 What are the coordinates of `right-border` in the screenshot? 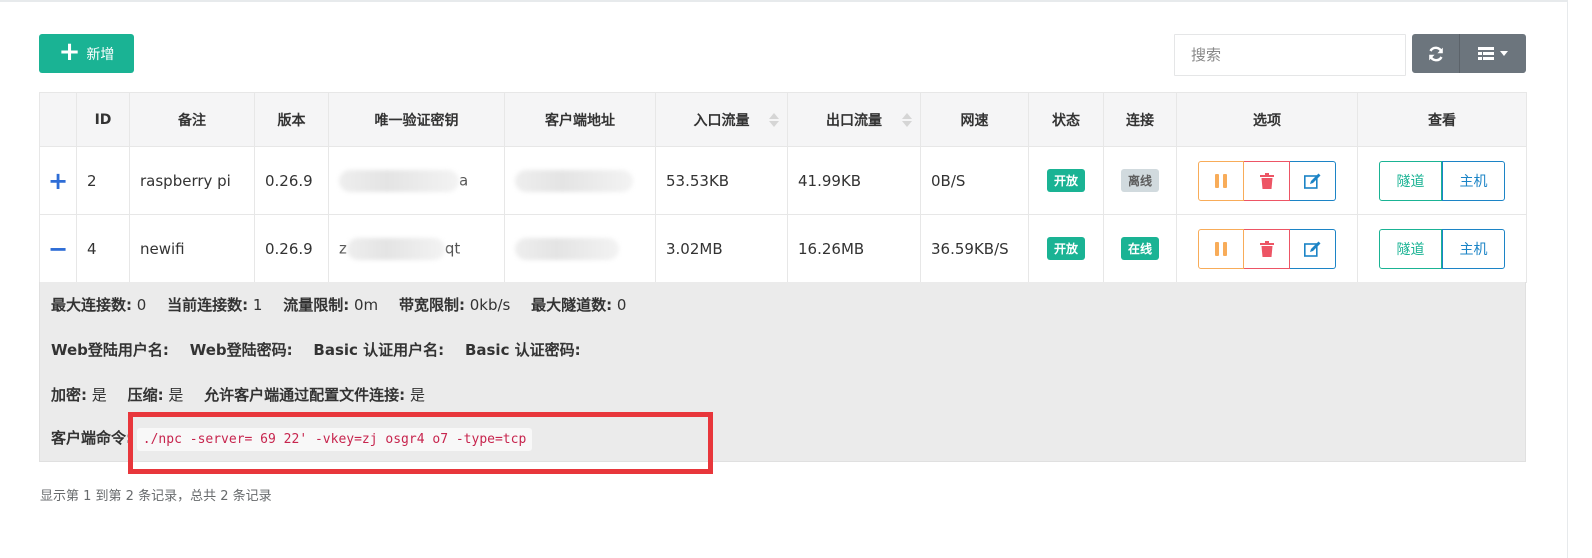 It's located at (1567, 279).